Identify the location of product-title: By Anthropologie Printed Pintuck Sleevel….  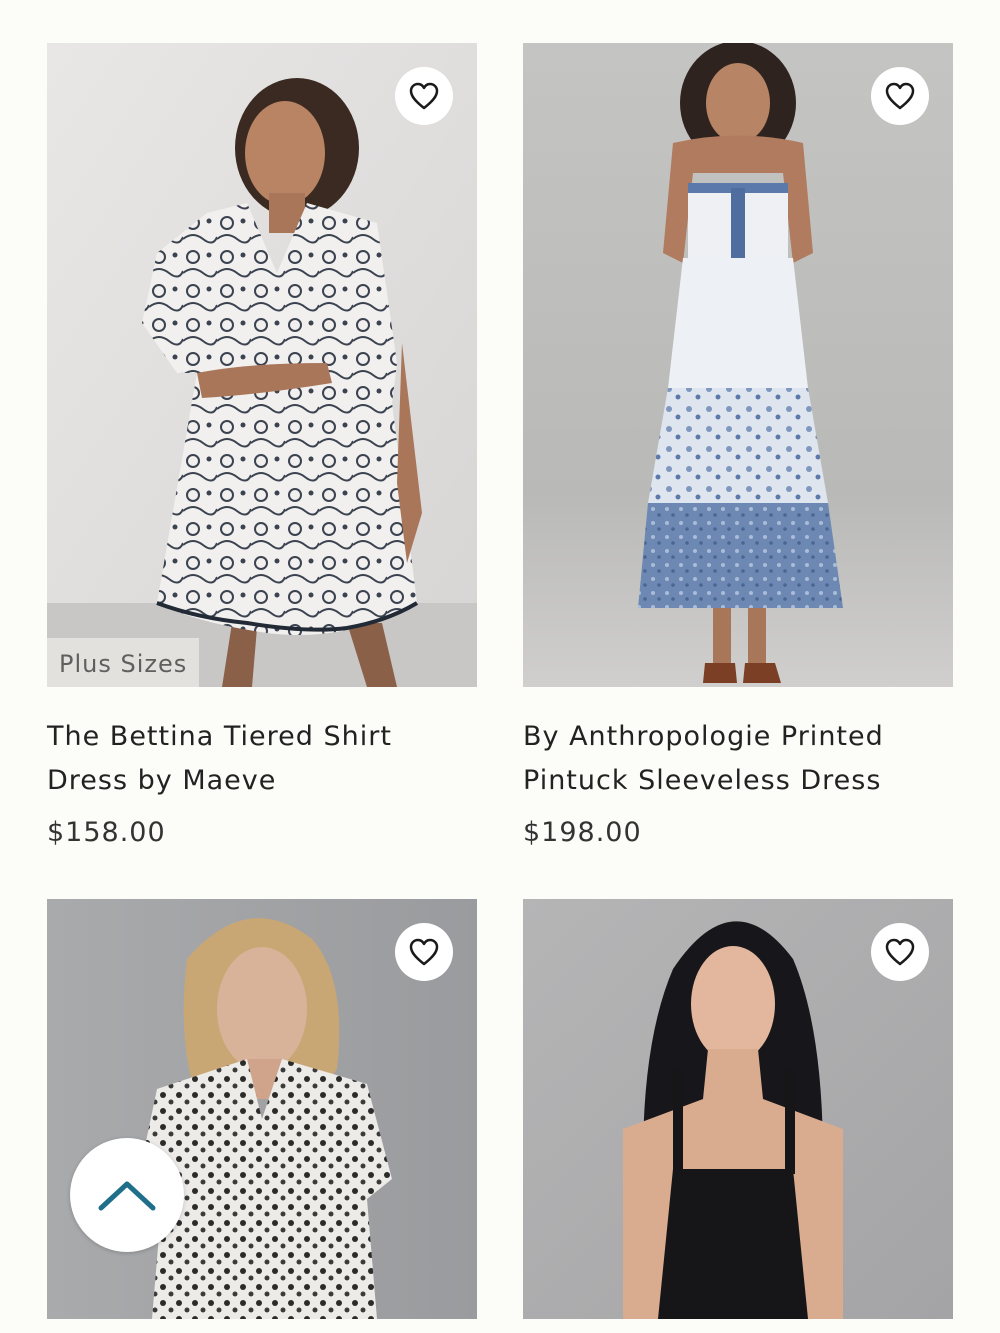
(733, 759).